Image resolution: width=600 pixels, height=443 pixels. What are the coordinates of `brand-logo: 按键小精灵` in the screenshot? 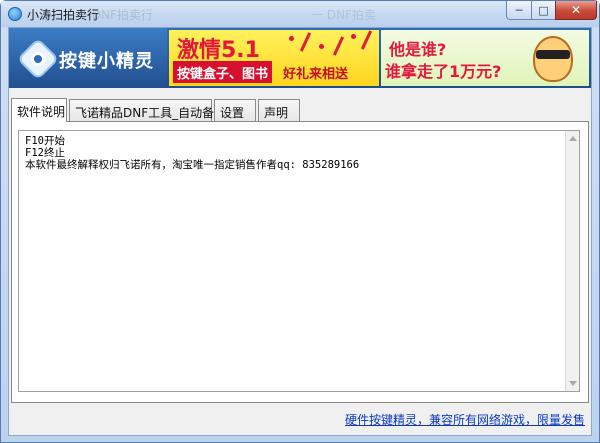 It's located at (88, 58).